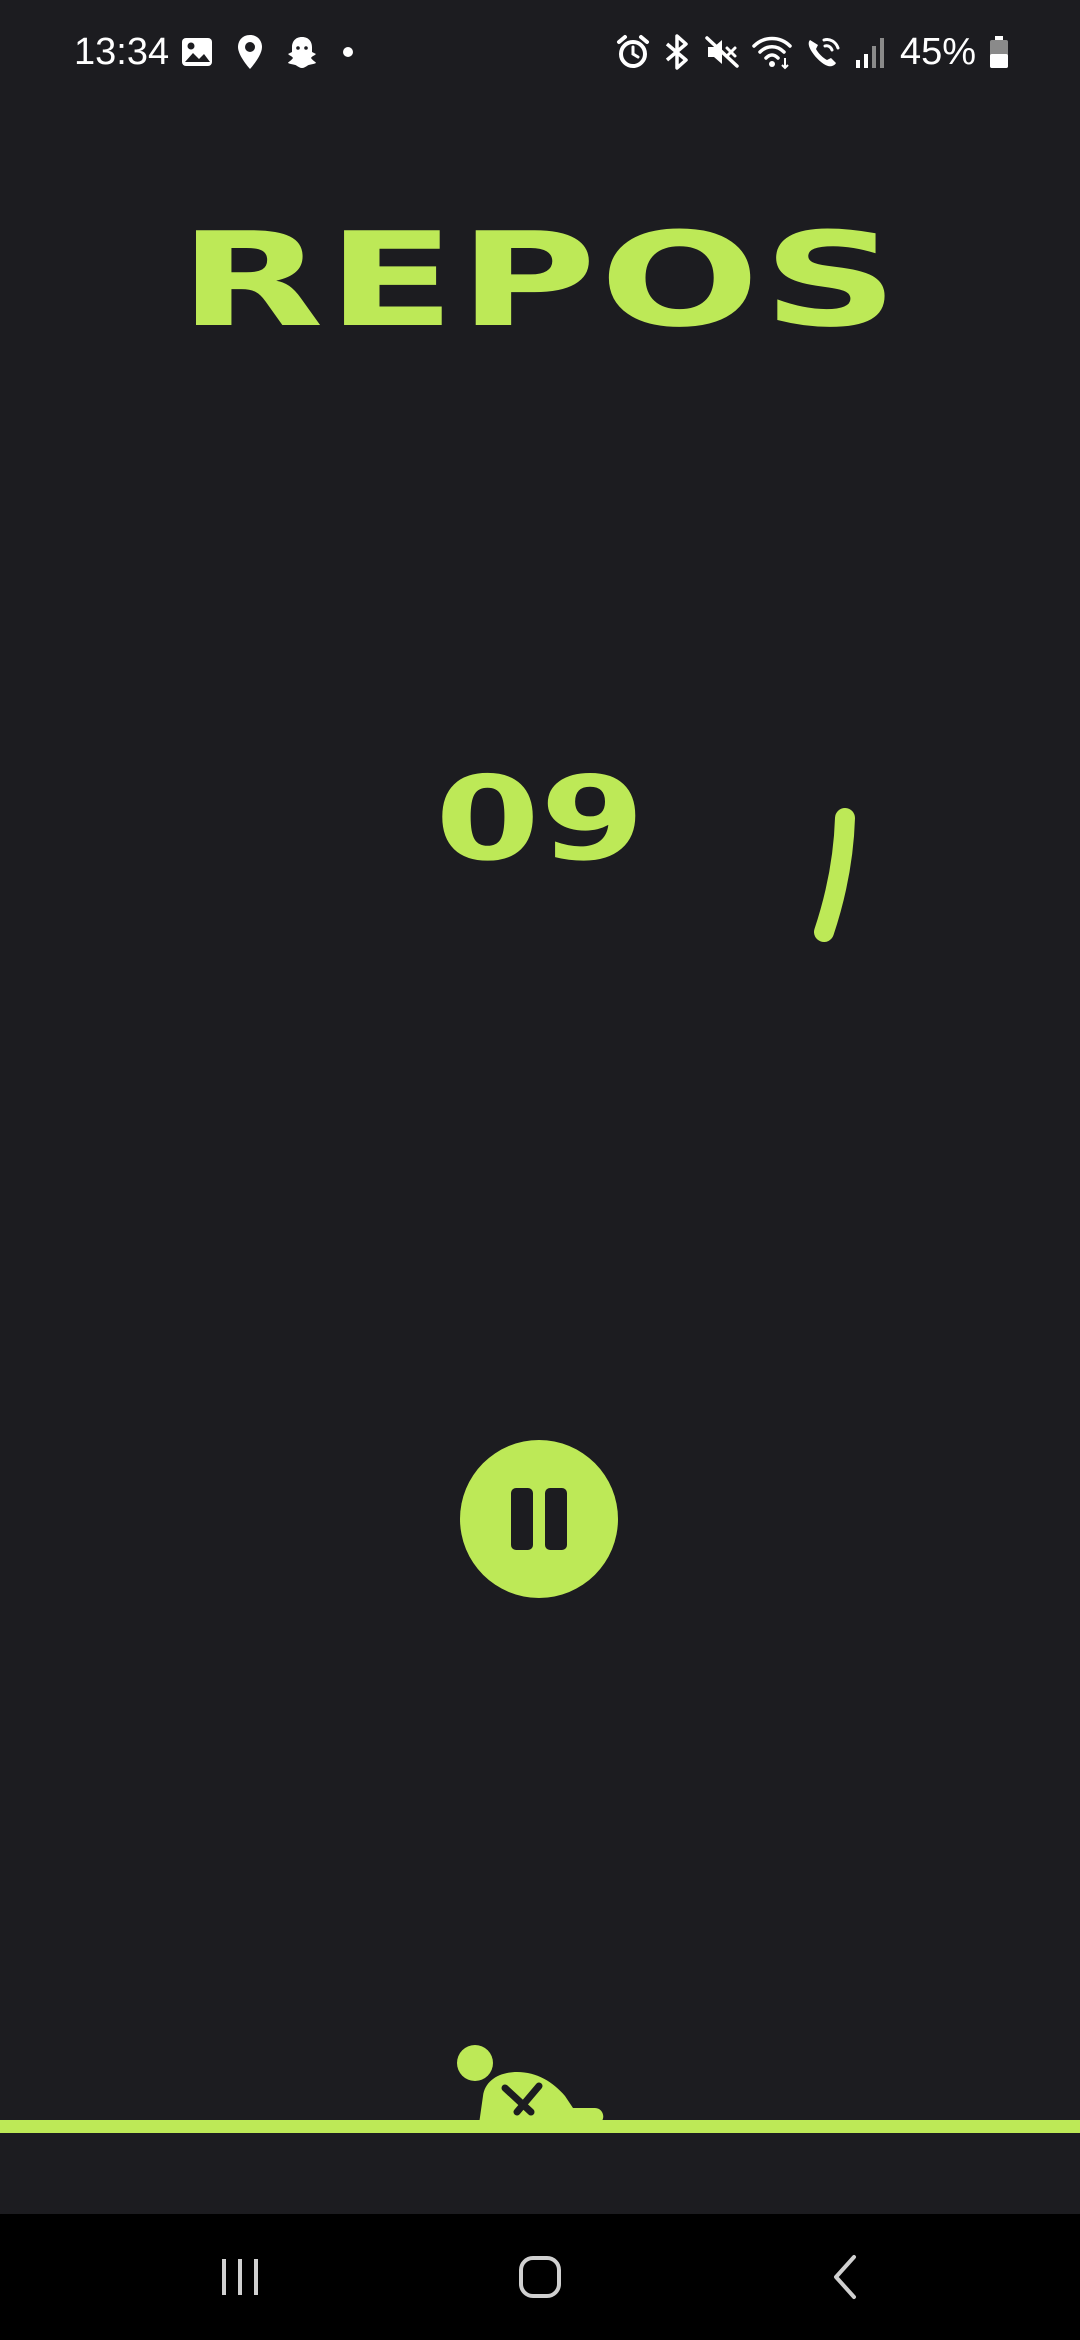  Describe the element at coordinates (556, 1519) in the screenshot. I see `pause-icon-bar` at that location.